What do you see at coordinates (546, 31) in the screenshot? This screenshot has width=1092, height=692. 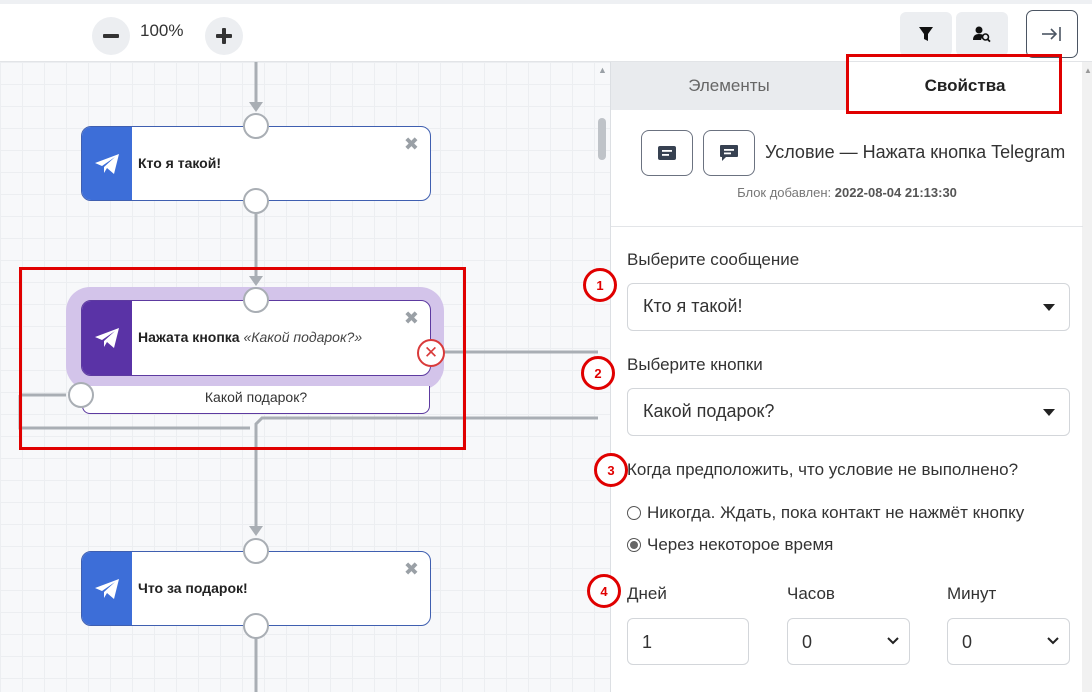 I see `top-toolbar: 100%` at bounding box center [546, 31].